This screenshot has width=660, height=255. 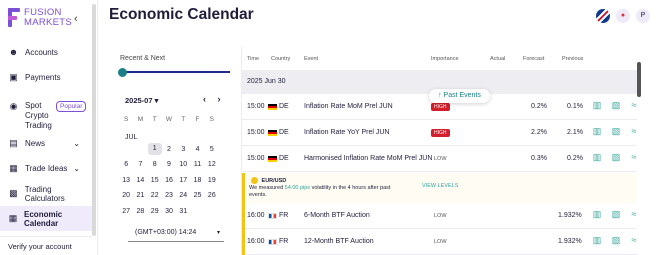 I want to click on next-month-icon: ›, so click(x=219, y=99).